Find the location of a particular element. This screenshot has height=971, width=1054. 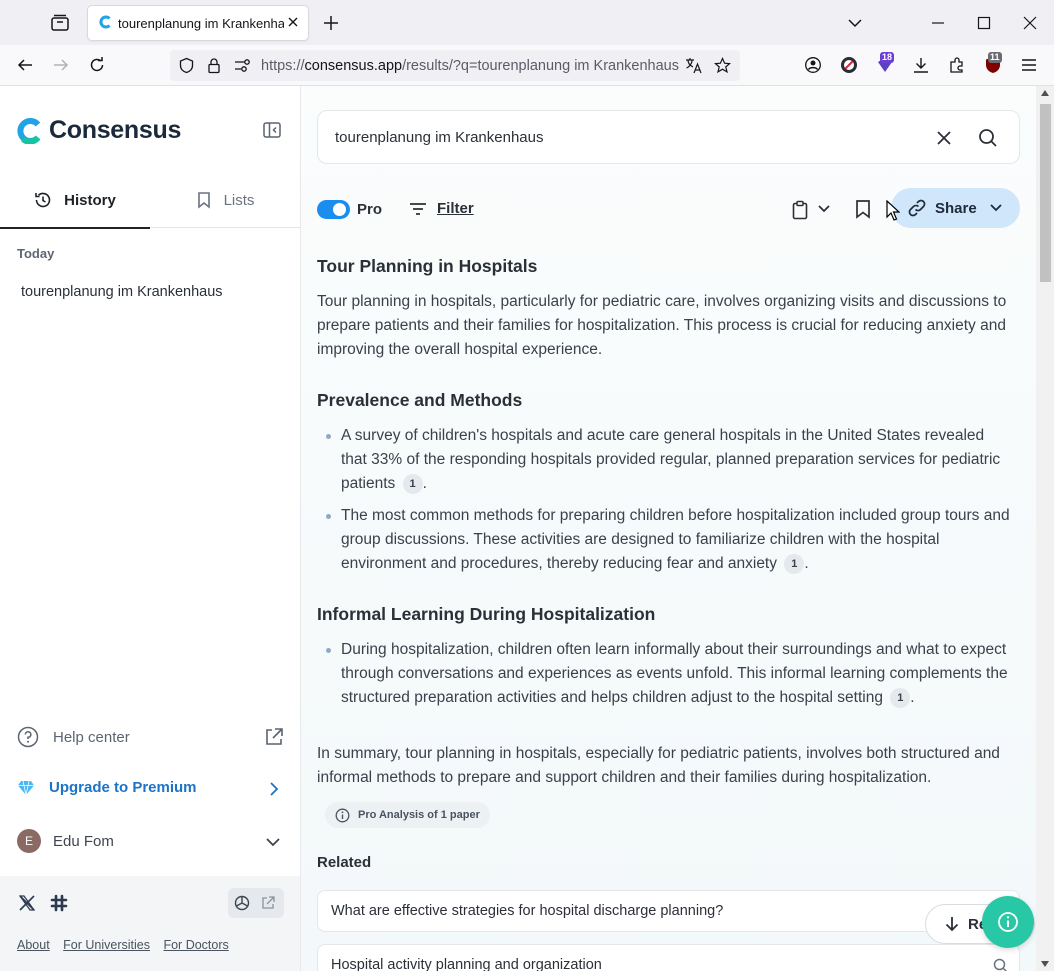

history-icon is located at coordinates (43, 200).